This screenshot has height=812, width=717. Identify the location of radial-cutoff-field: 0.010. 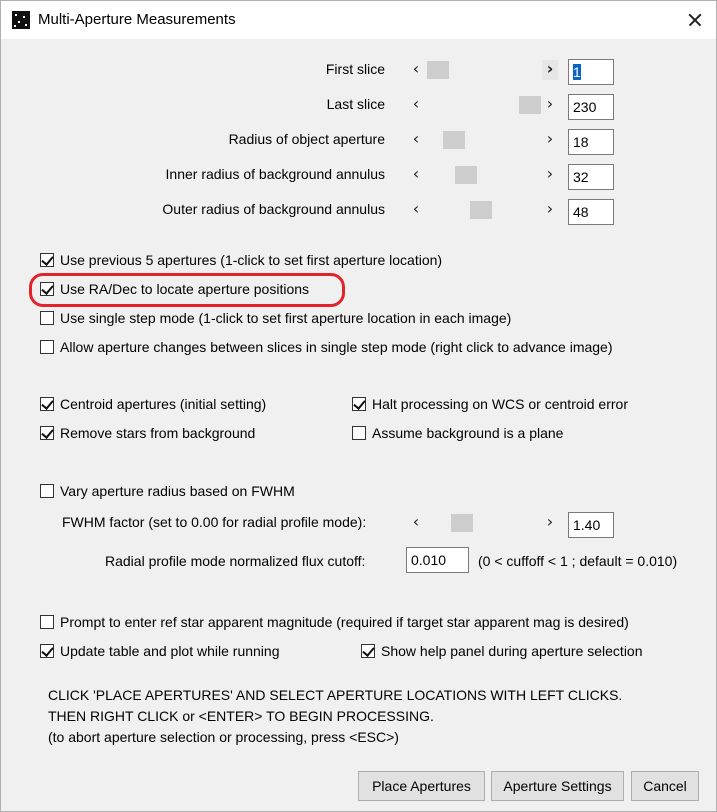
(437, 560).